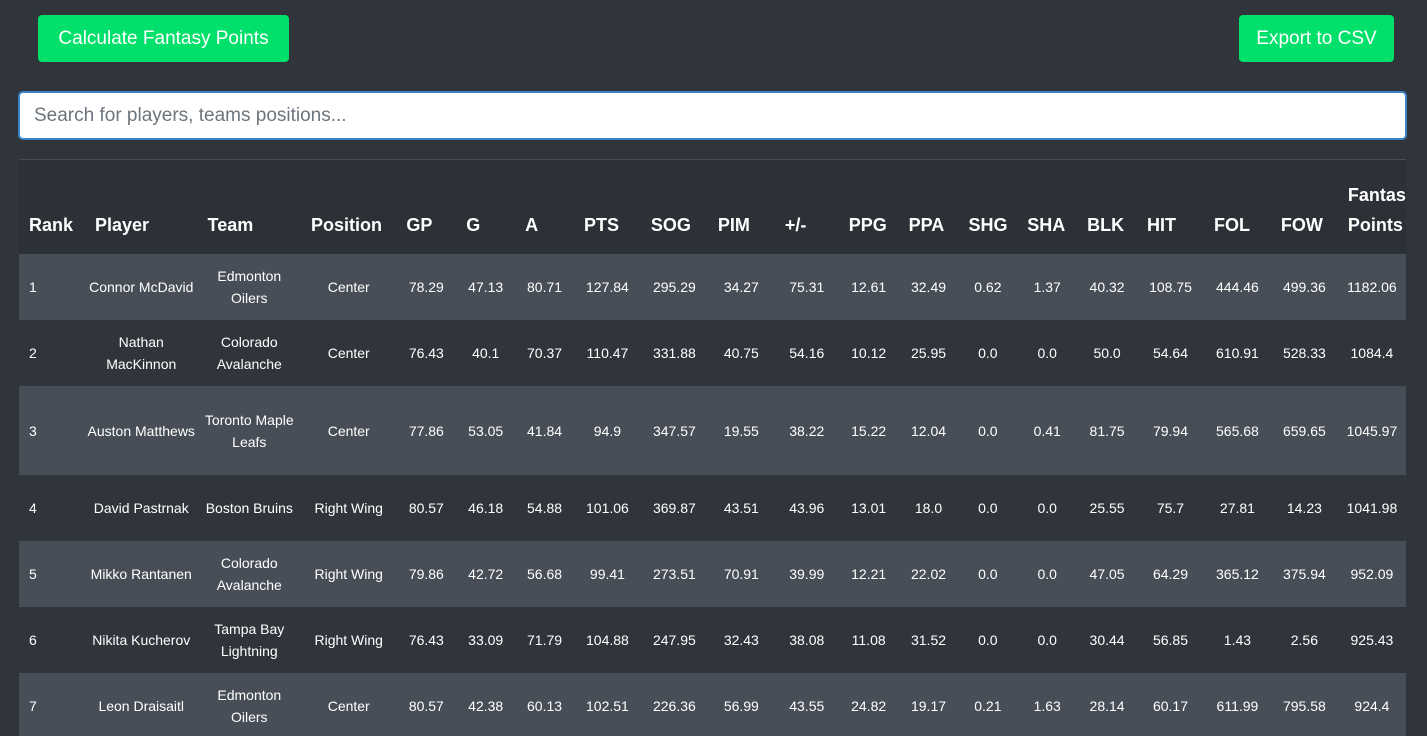  I want to click on table-cell: 110.47, so click(607, 353).